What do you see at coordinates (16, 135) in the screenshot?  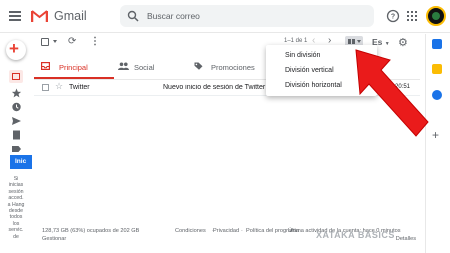 I see `drafts-icon` at bounding box center [16, 135].